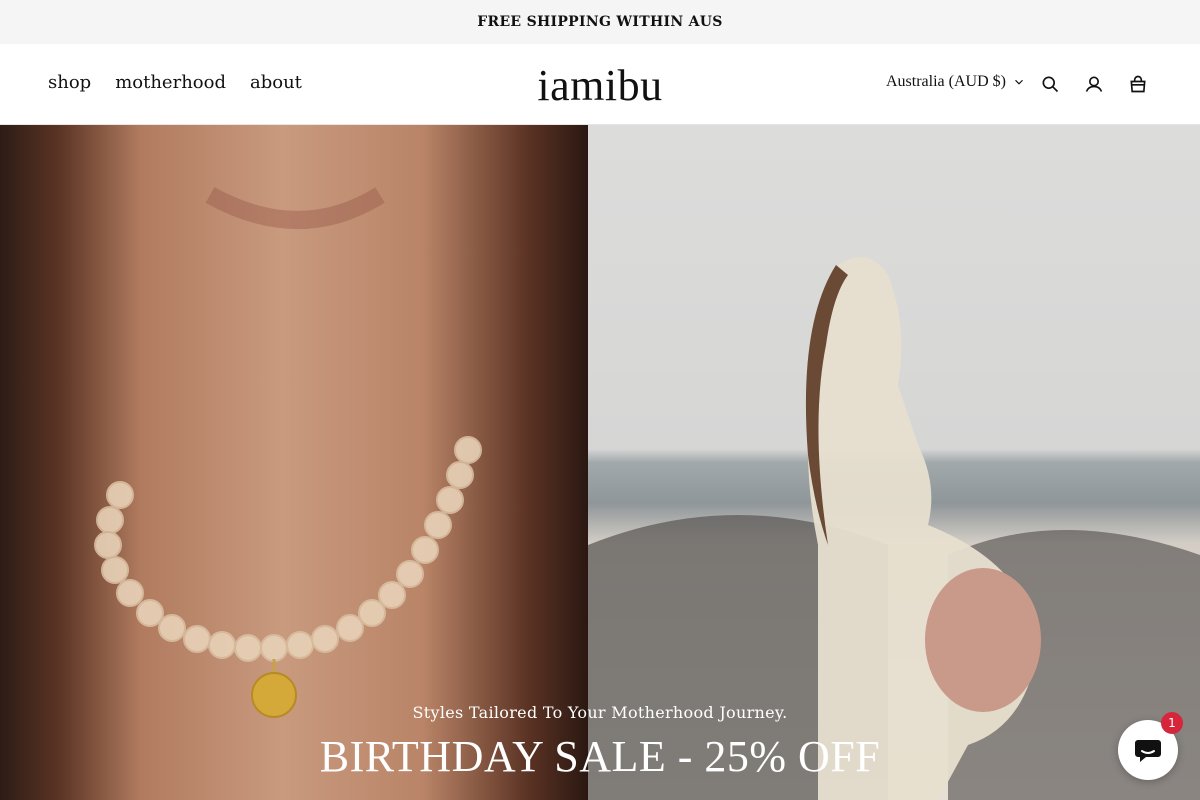  I want to click on search-icon, so click(1050, 84).